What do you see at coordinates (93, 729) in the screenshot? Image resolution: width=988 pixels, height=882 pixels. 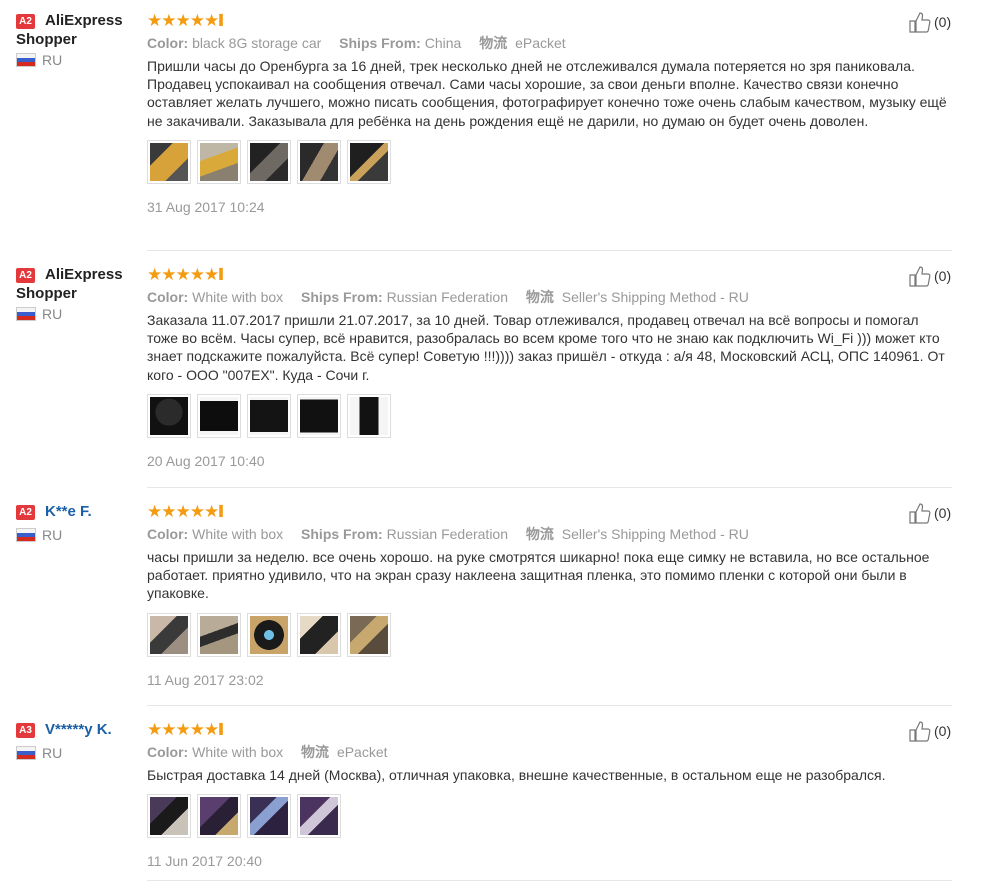 I see `reviewer-name: V*****y K.` at bounding box center [93, 729].